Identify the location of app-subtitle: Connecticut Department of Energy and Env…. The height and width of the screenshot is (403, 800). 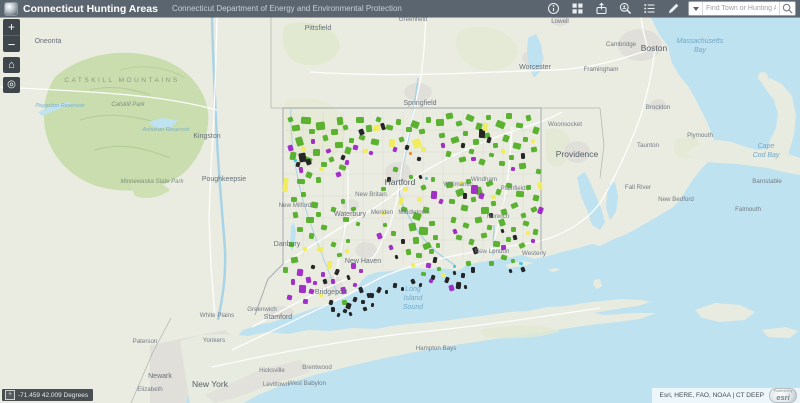
(286, 8).